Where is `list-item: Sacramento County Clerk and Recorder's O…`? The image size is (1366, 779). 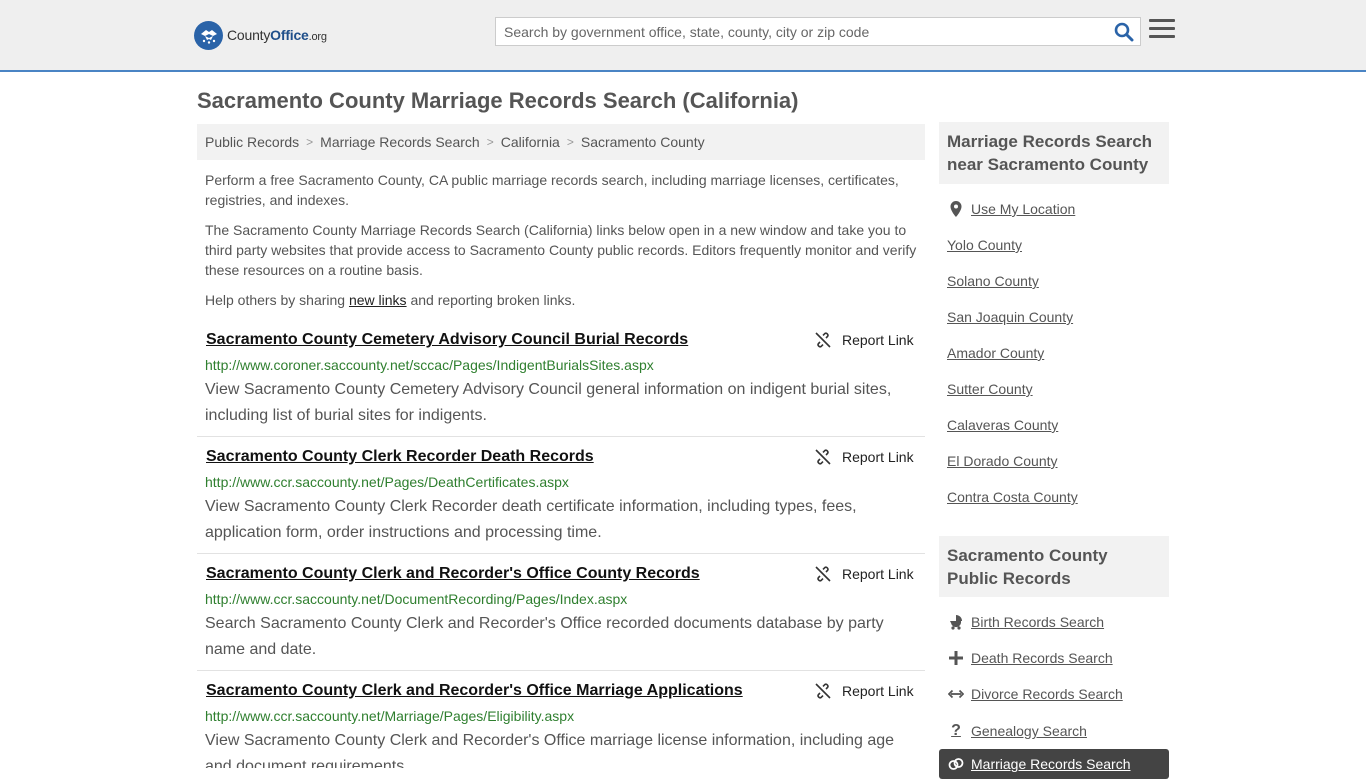
list-item: Sacramento County Clerk and Recorder's O… is located at coordinates (561, 725).